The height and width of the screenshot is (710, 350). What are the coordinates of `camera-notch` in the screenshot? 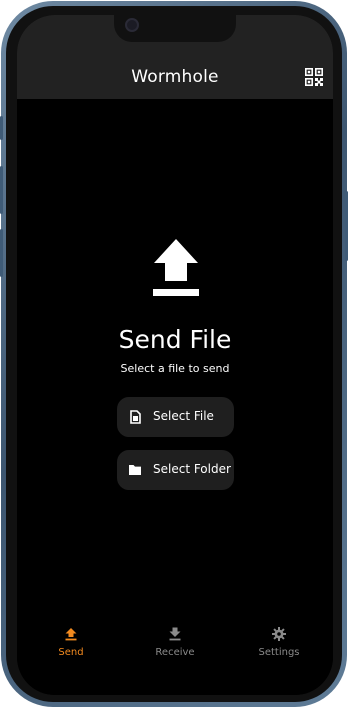 It's located at (175, 28).